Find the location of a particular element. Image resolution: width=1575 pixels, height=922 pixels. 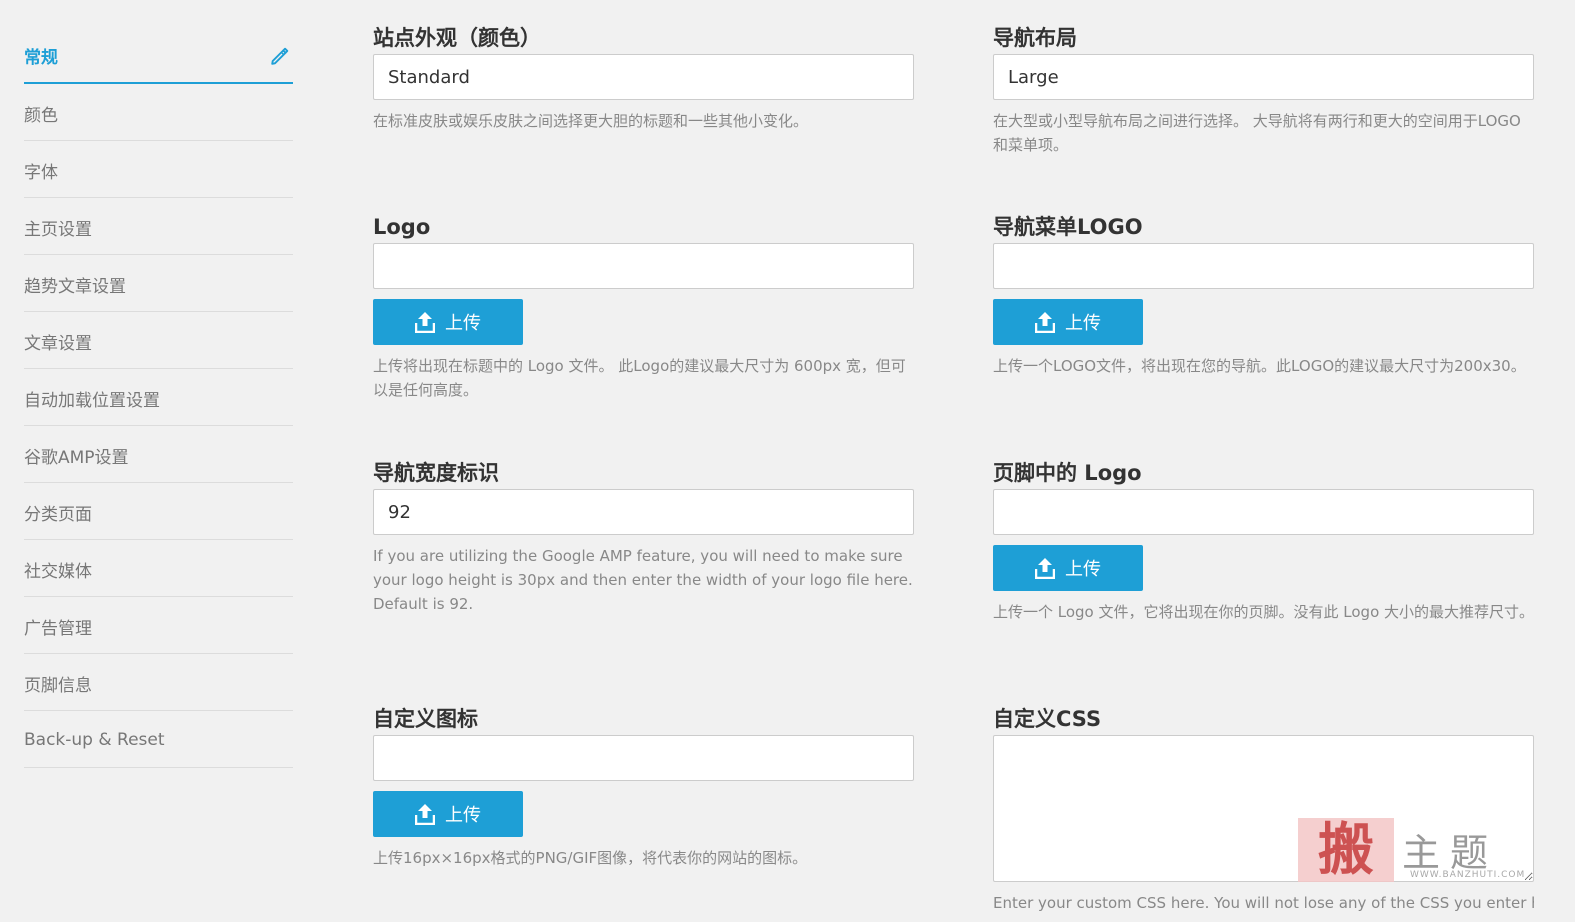

sidebar-item-general: 常规 is located at coordinates (158, 56).